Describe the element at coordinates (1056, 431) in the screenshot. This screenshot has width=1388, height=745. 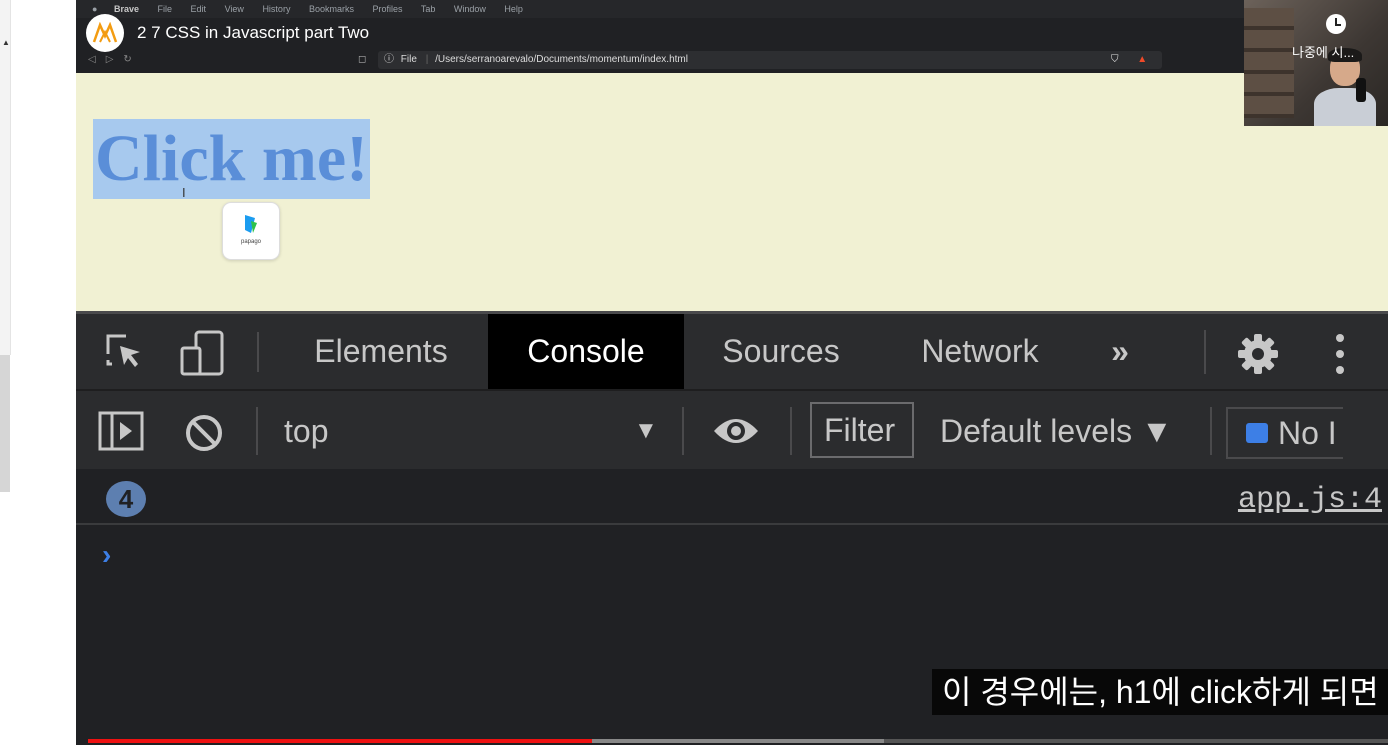
I see `log-levels-dropdown: Default levels ▼` at that location.